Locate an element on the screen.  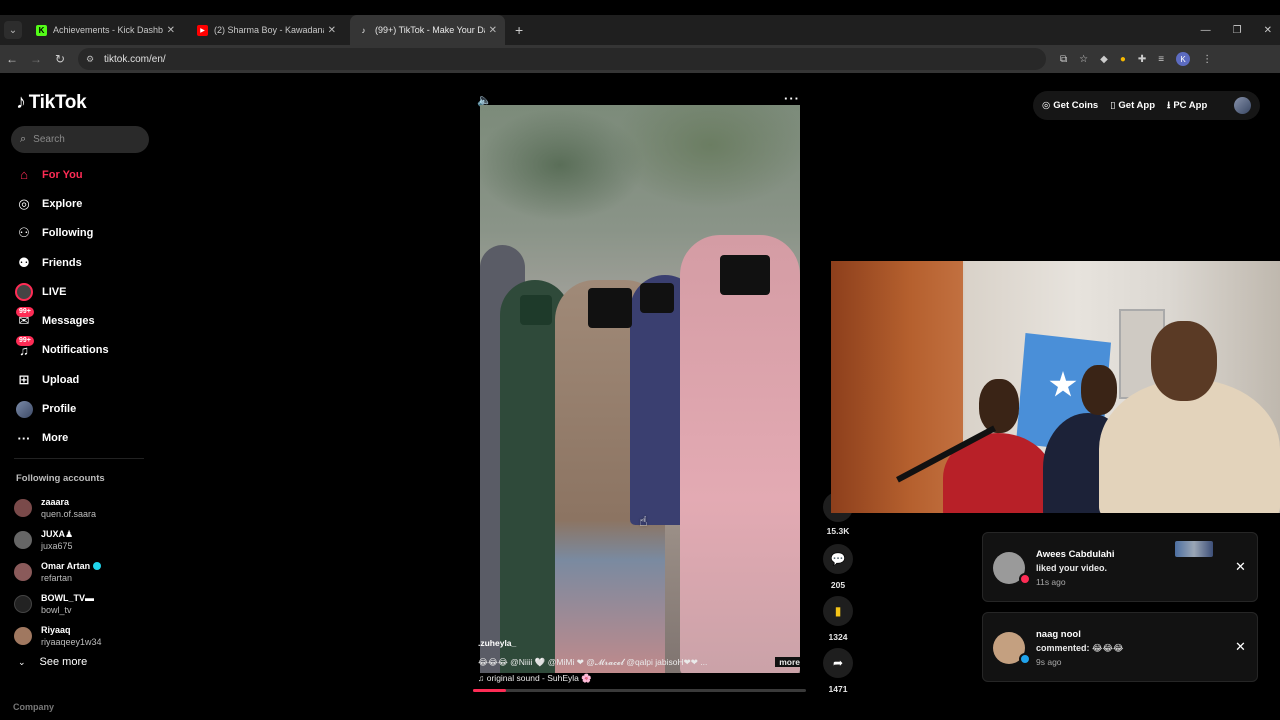
live-icon is located at coordinates (24, 292).